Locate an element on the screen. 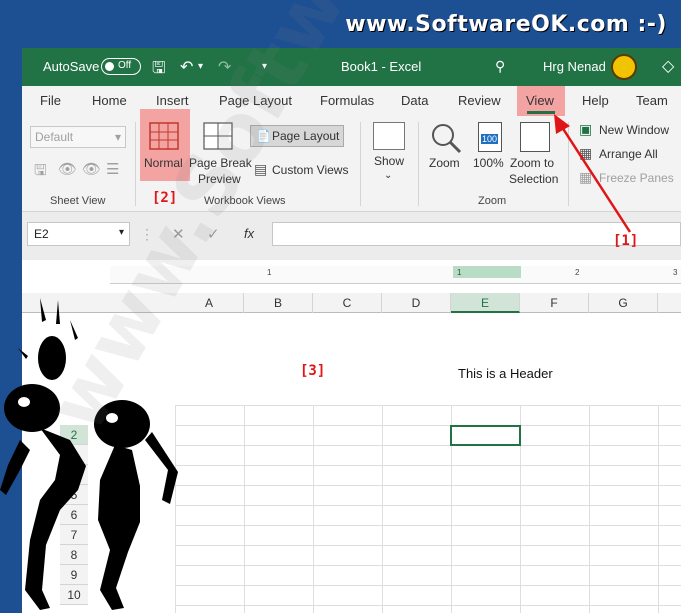 The width and height of the screenshot is (681, 613). tab-insert: Insert is located at coordinates (172, 100).